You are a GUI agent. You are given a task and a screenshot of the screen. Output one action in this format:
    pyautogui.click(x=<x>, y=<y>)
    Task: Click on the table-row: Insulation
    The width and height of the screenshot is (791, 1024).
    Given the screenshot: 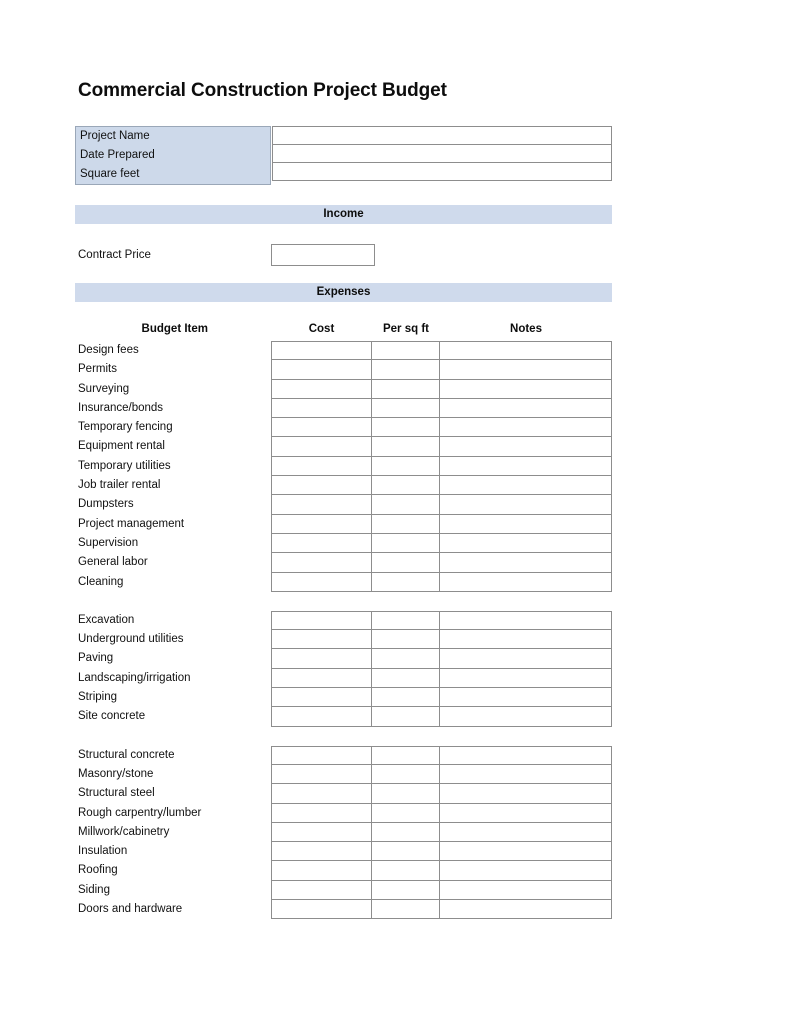 What is the action you would take?
    pyautogui.click(x=343, y=851)
    